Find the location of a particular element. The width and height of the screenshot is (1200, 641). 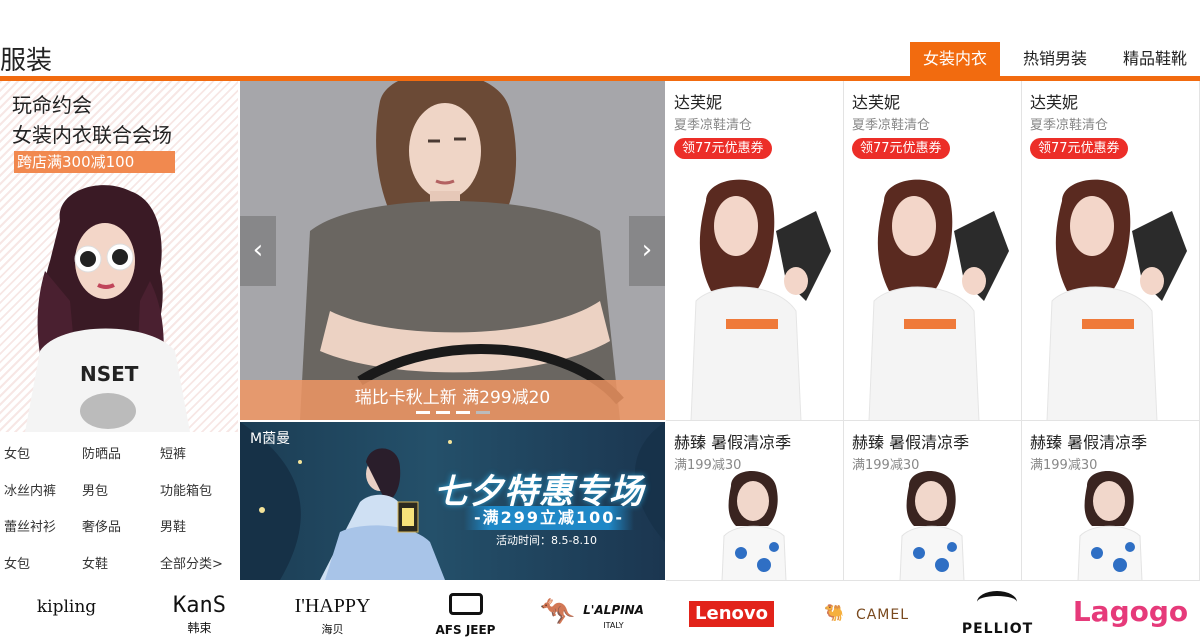

left-promo-banner: 玩命约会 女装内衣联合会场 跨店满300减100 NSET is located at coordinates (119, 256).